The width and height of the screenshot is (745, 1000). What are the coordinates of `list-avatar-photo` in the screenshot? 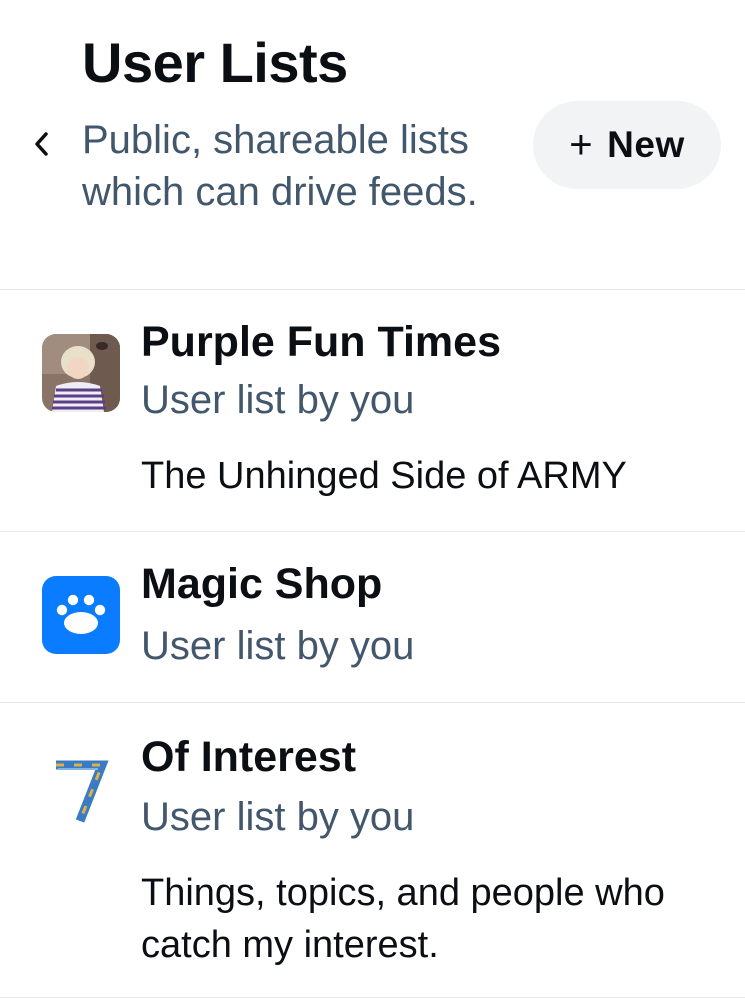 It's located at (81, 373).